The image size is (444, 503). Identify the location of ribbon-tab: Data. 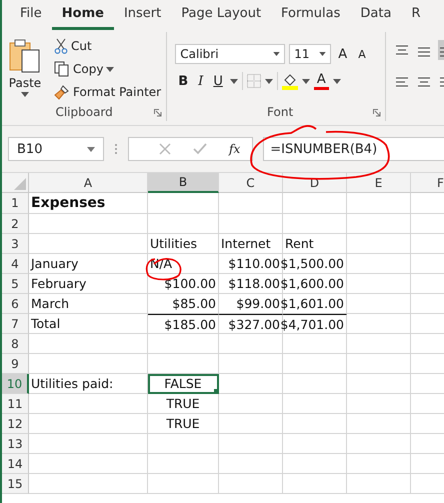
(376, 15).